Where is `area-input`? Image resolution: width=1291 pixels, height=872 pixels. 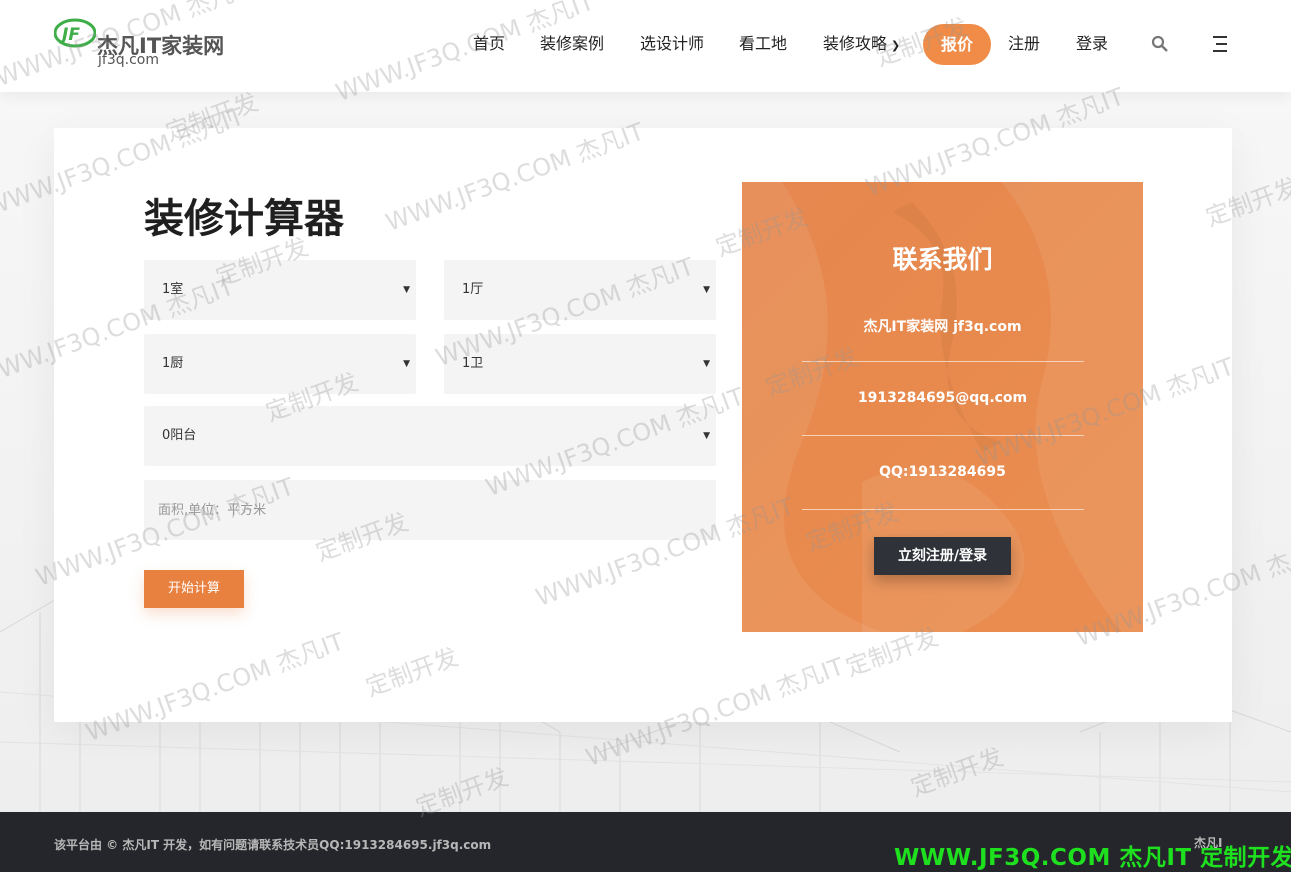
area-input is located at coordinates (430, 510).